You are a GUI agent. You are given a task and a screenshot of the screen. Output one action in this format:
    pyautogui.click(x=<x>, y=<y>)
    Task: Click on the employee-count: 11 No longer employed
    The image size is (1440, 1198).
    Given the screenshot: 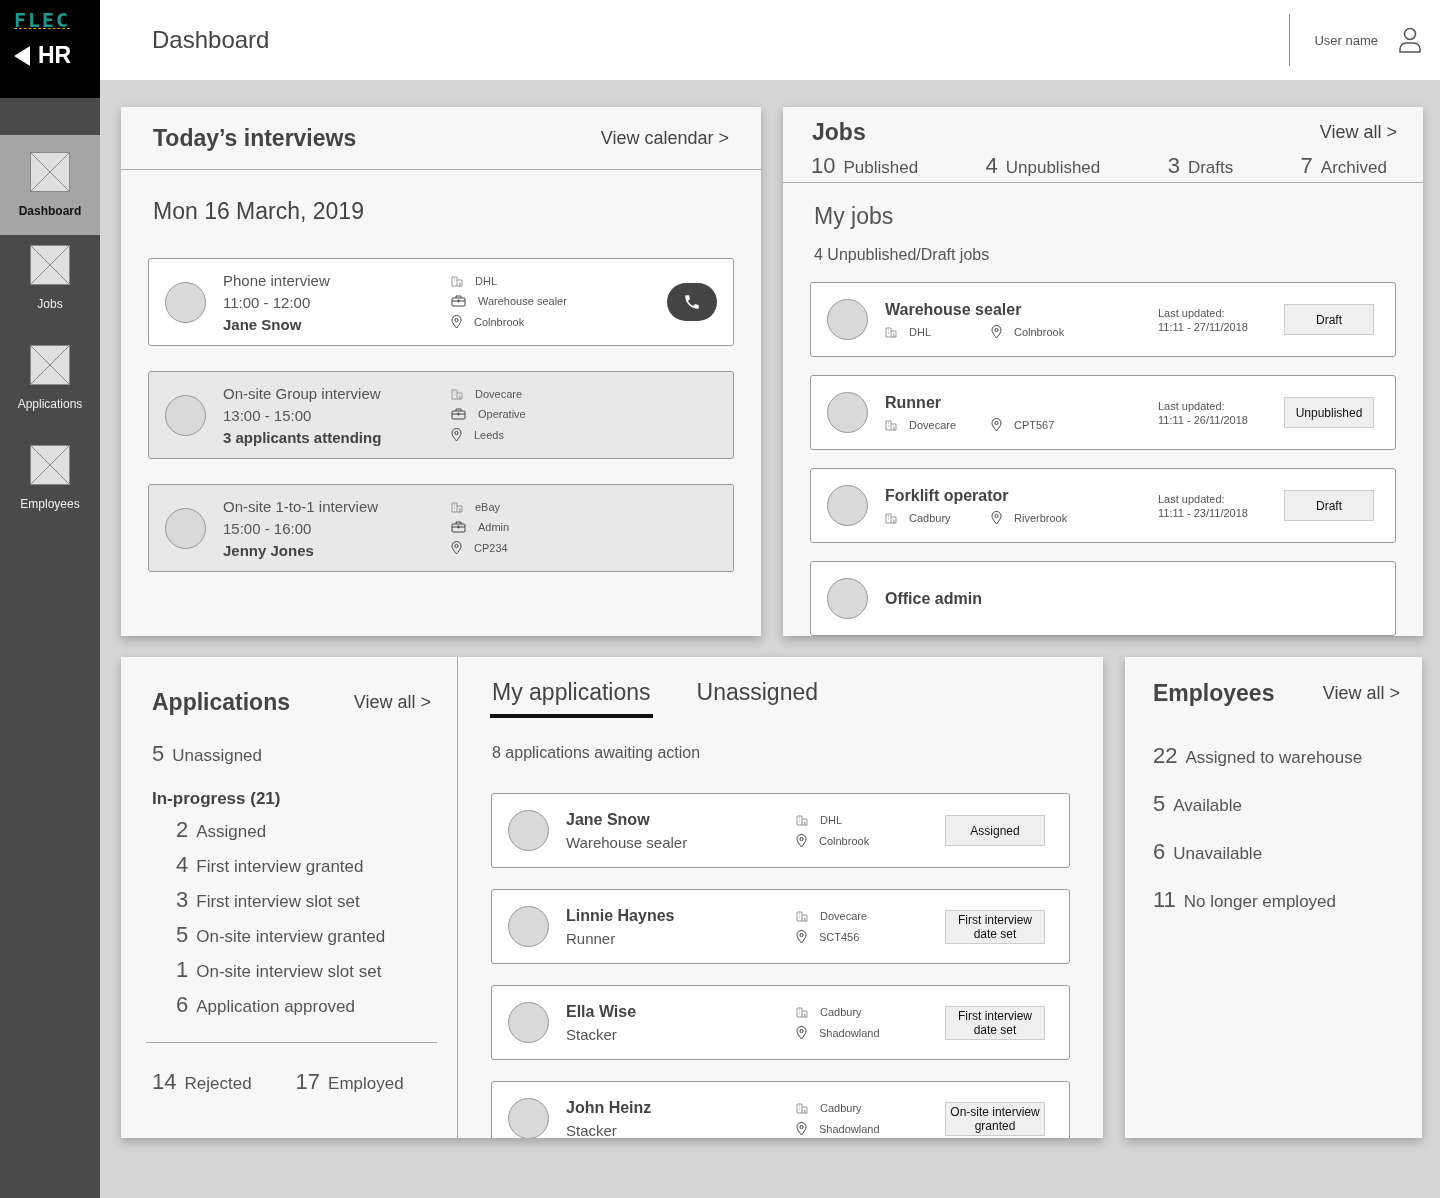 What is the action you would take?
    pyautogui.click(x=1273, y=900)
    